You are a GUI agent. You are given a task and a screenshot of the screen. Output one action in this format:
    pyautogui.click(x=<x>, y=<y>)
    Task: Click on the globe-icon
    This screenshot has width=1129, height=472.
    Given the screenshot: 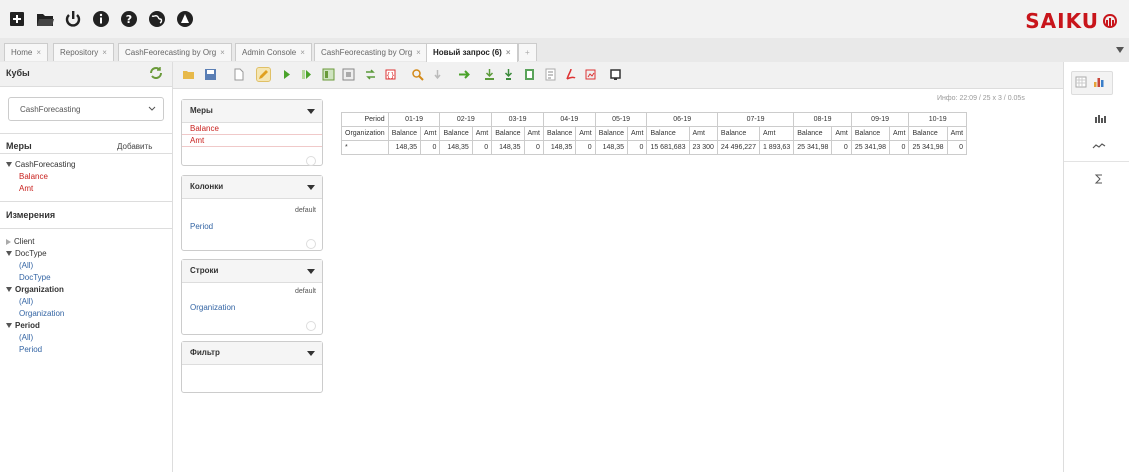 What is the action you would take?
    pyautogui.click(x=157, y=19)
    